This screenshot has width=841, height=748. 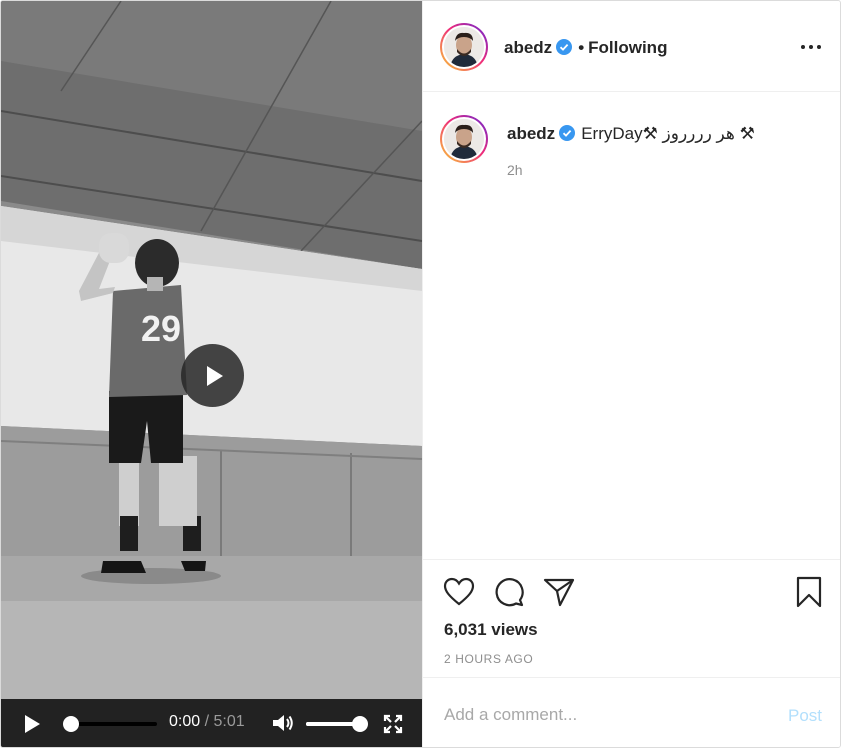 I want to click on more-icon, so click(x=812, y=47).